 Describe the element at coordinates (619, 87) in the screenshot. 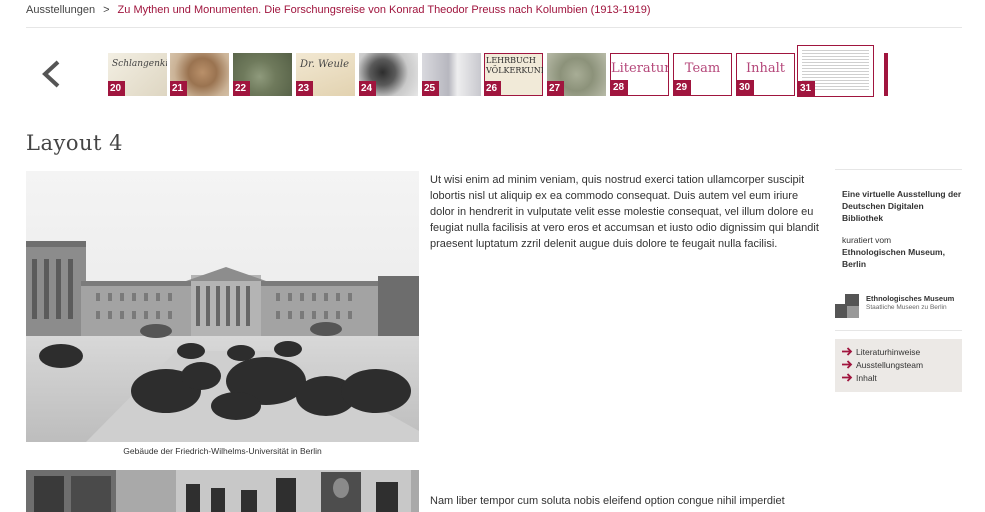

I see `thumbnail-number: 28` at that location.